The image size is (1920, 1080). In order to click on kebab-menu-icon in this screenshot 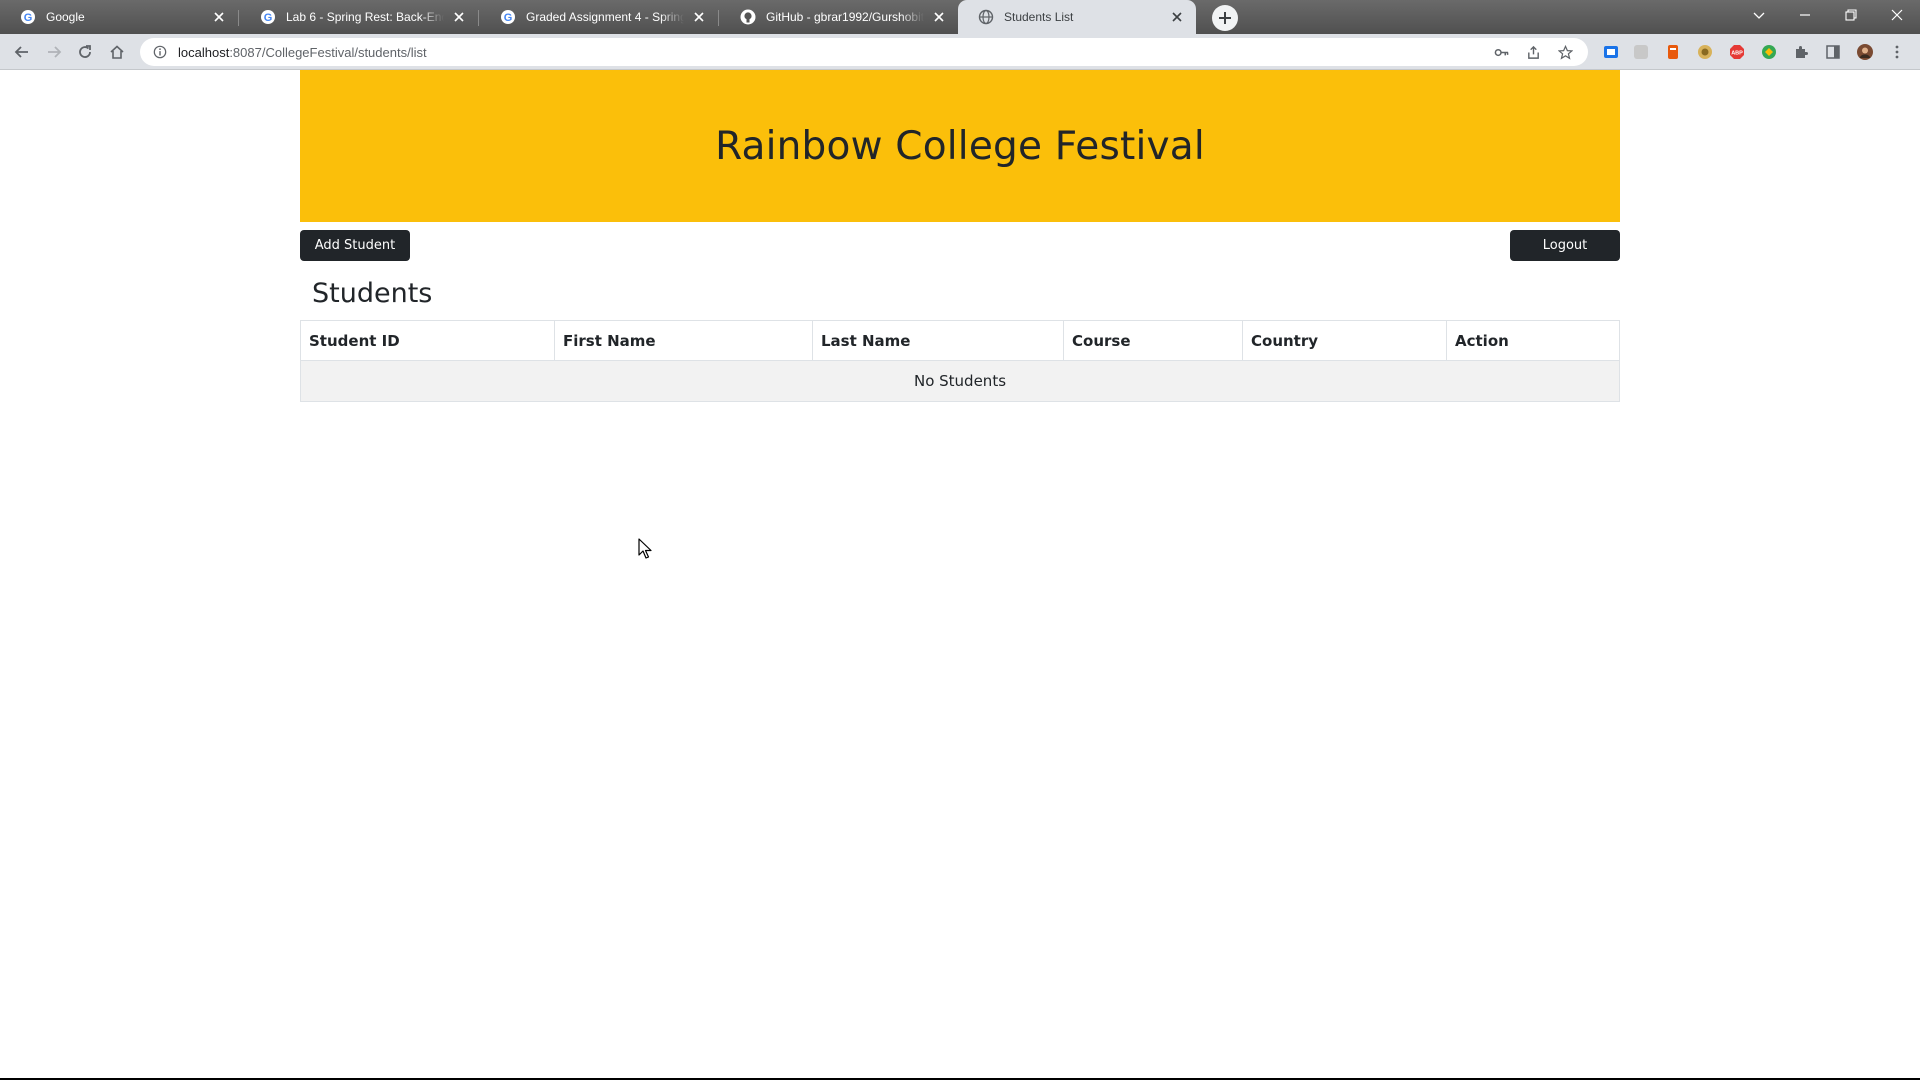, I will do `click(1897, 52)`.